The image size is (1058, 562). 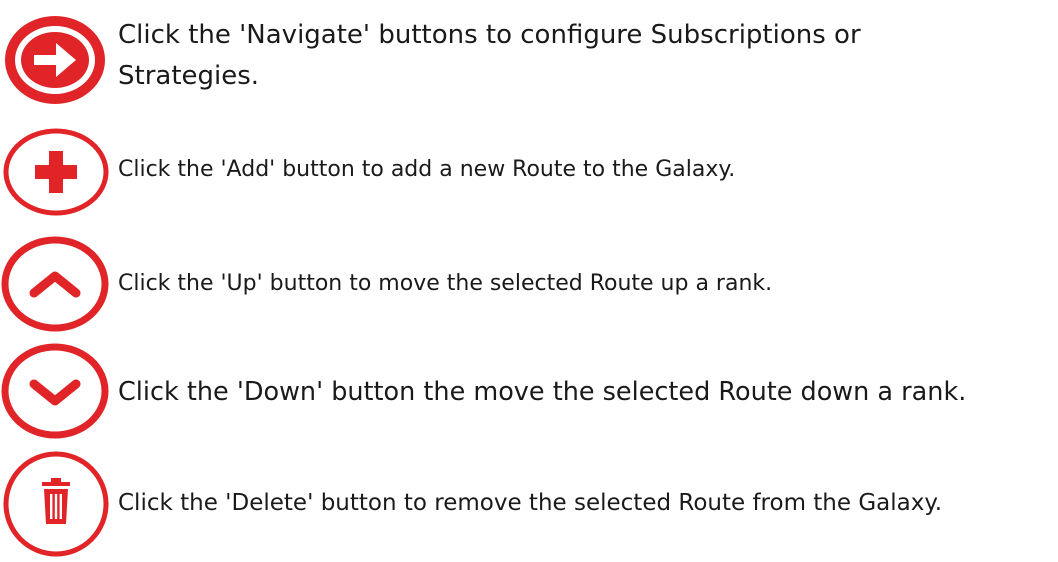 I want to click on chevron-down-icon, so click(x=56, y=391).